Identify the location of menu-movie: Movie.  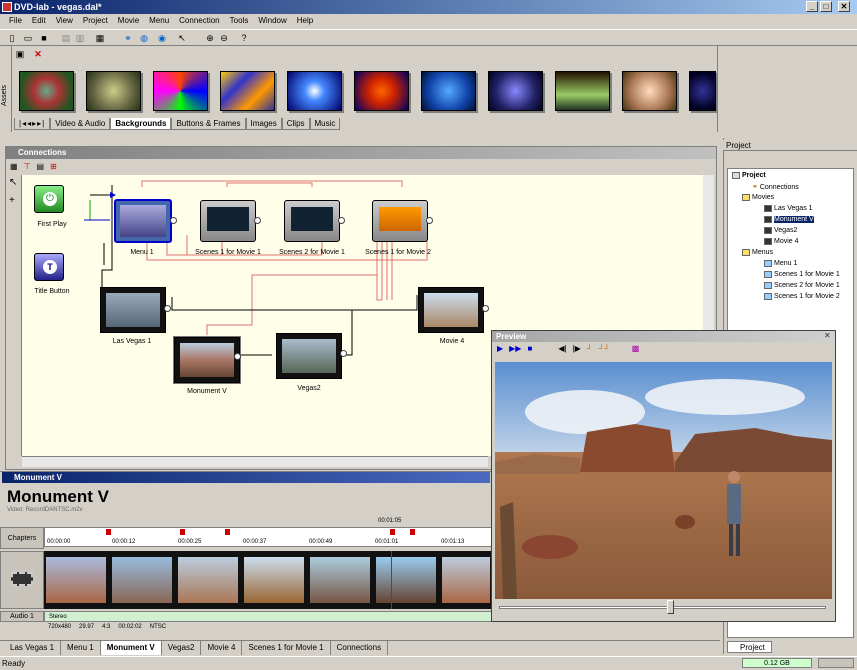
(128, 21).